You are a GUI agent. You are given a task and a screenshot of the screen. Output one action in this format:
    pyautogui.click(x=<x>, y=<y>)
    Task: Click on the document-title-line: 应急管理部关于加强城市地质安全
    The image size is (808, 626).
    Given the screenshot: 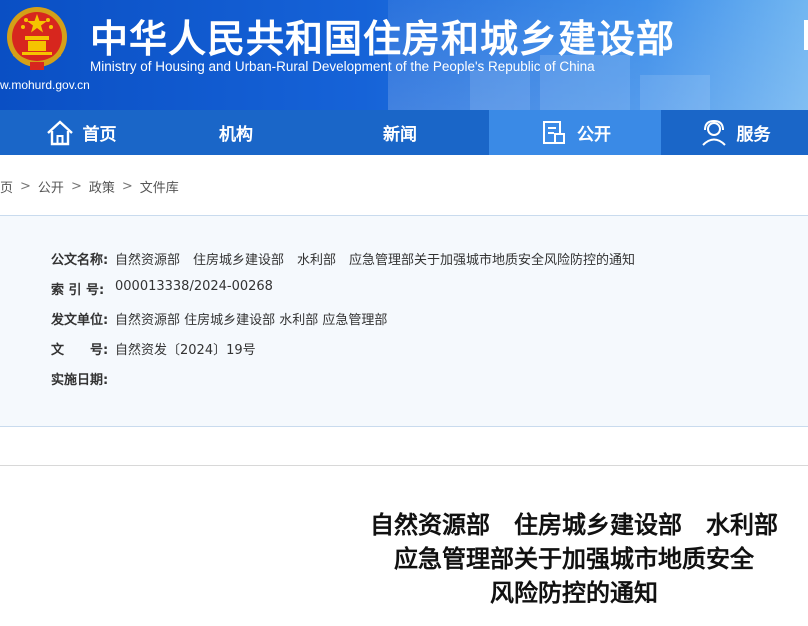 What is the action you would take?
    pyautogui.click(x=574, y=559)
    